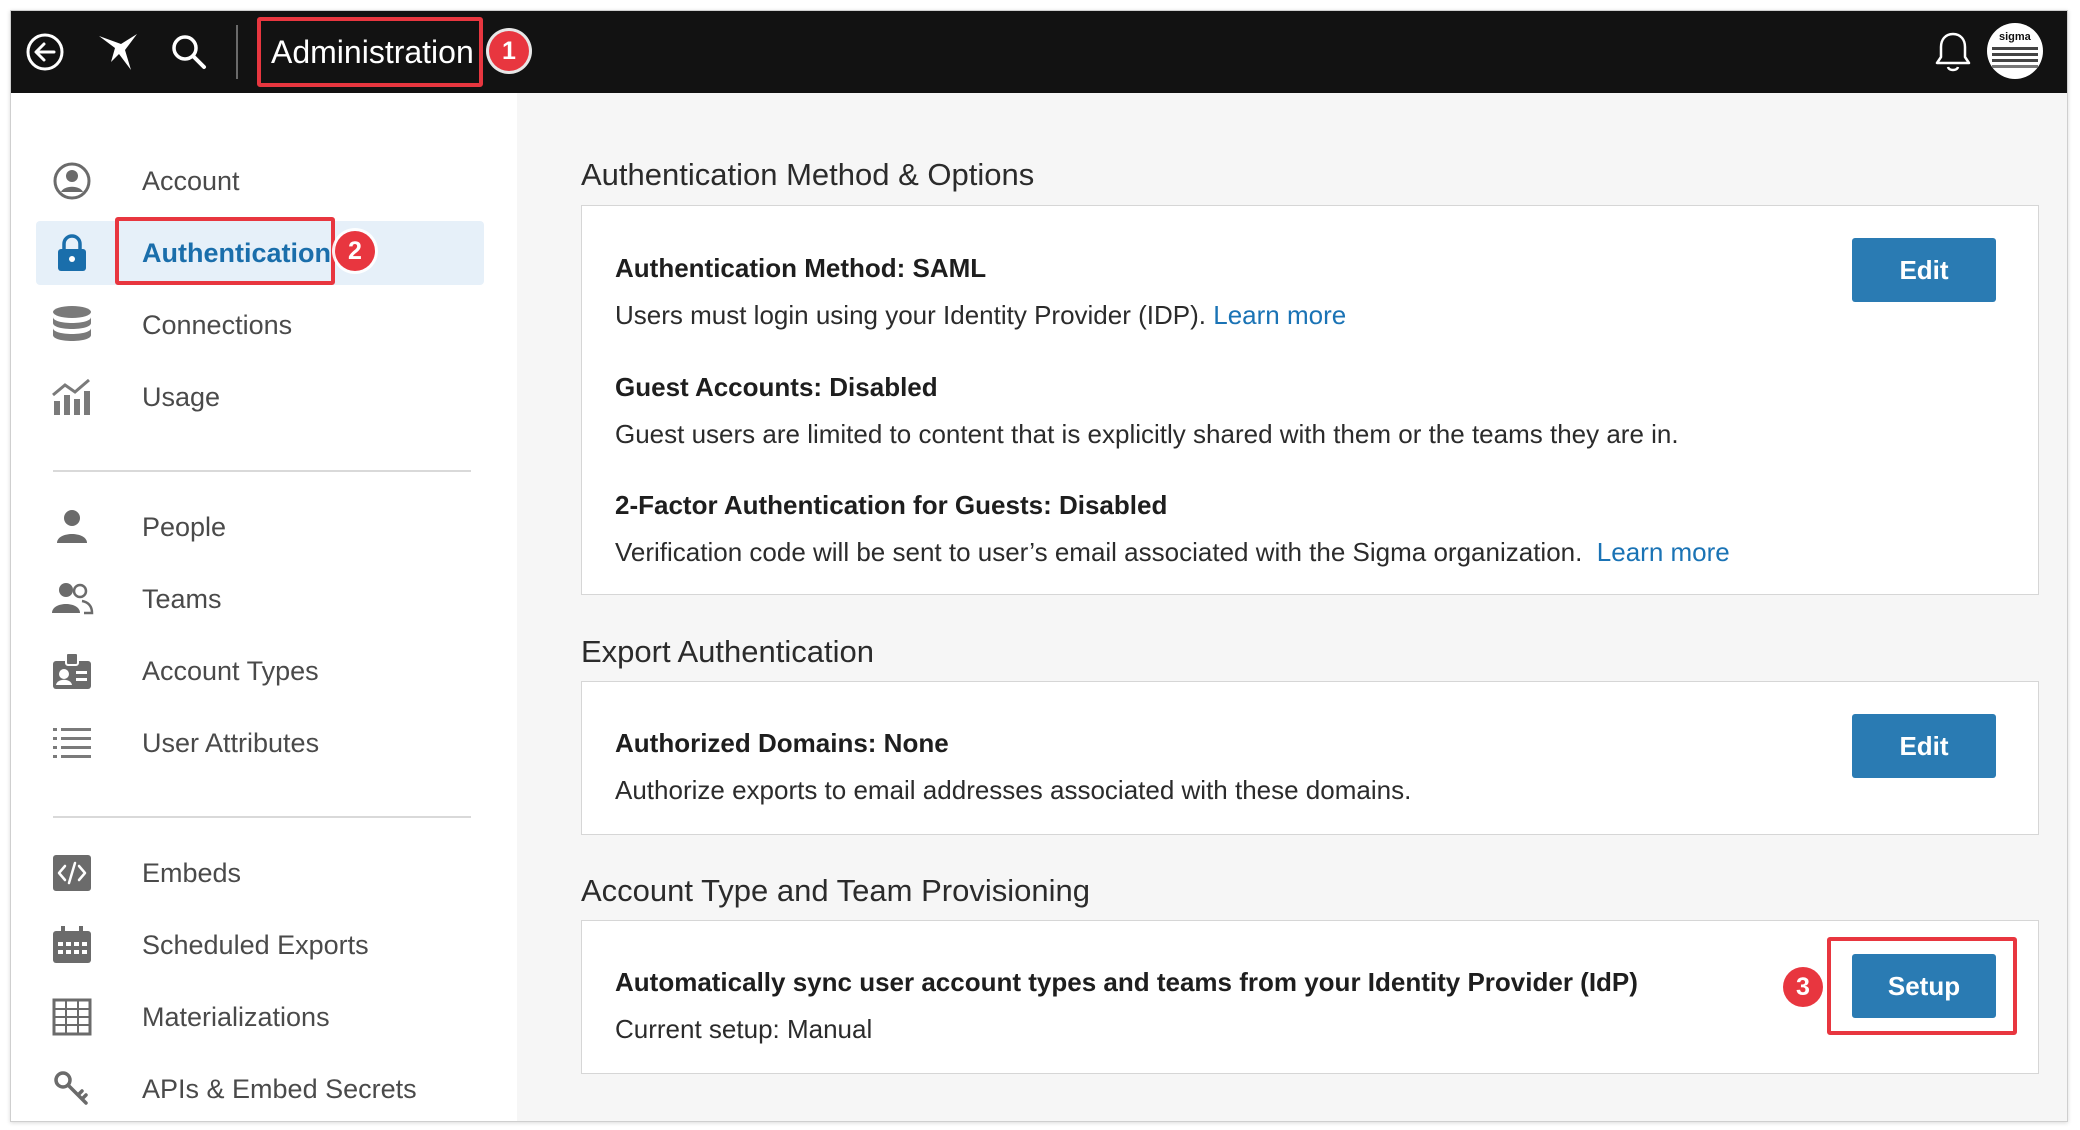 This screenshot has height=1130, width=2080. Describe the element at coordinates (279, 1088) in the screenshot. I see `sidebar-item-label: APIs & Embed Secrets` at that location.